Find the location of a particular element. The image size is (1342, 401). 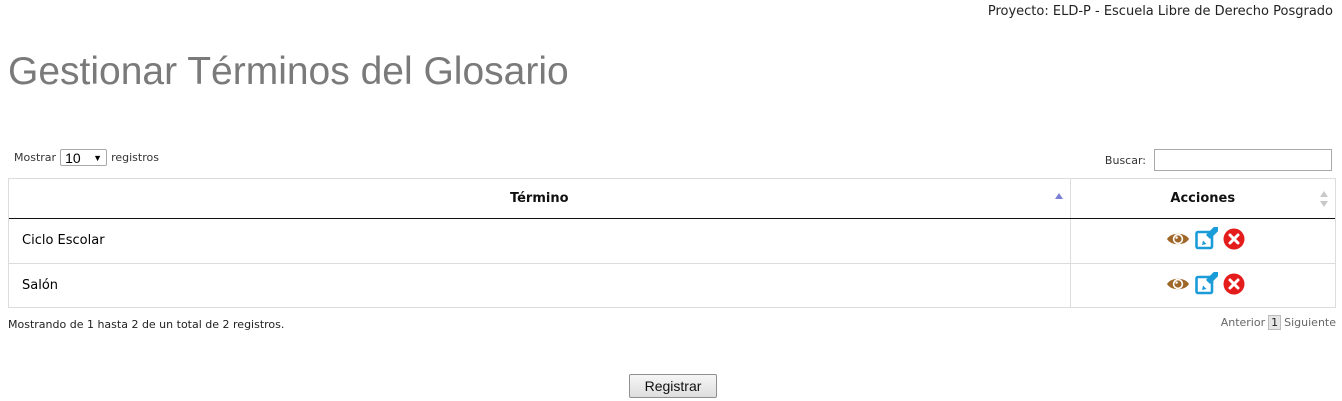

page-length-select: 10 ▼ is located at coordinates (84, 157).